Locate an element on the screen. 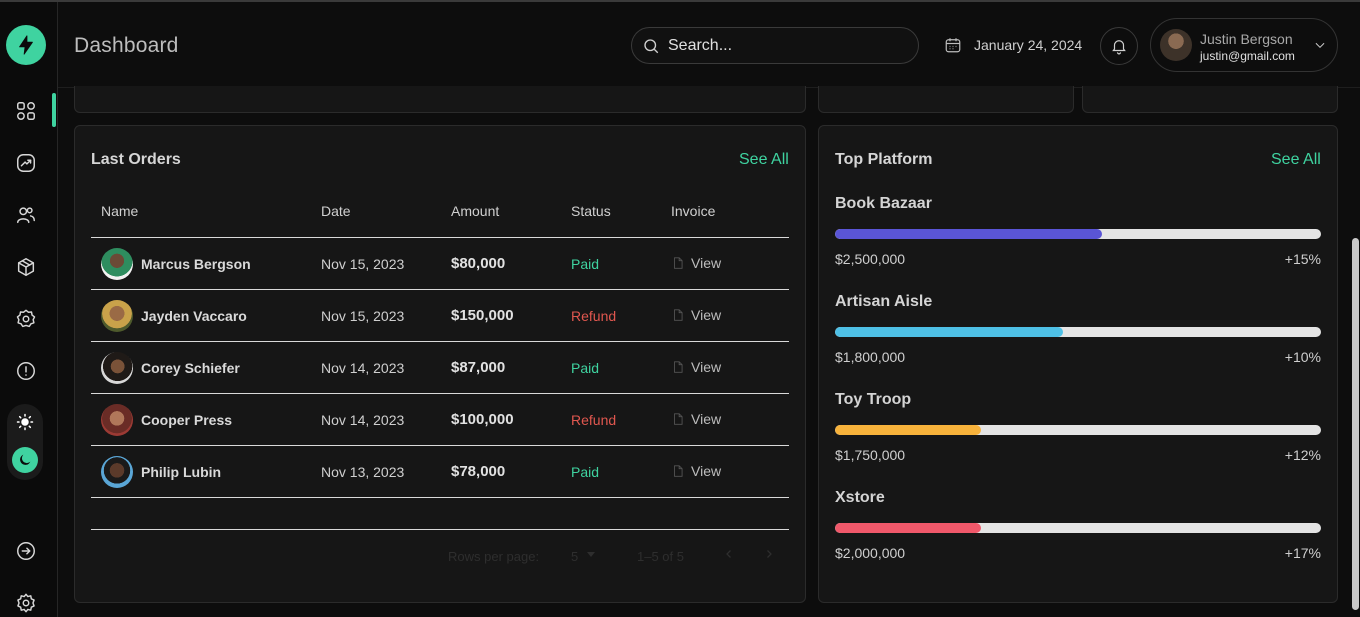 Image resolution: width=1360 pixels, height=617 pixels. user-name: Justin Bergson is located at coordinates (1246, 39).